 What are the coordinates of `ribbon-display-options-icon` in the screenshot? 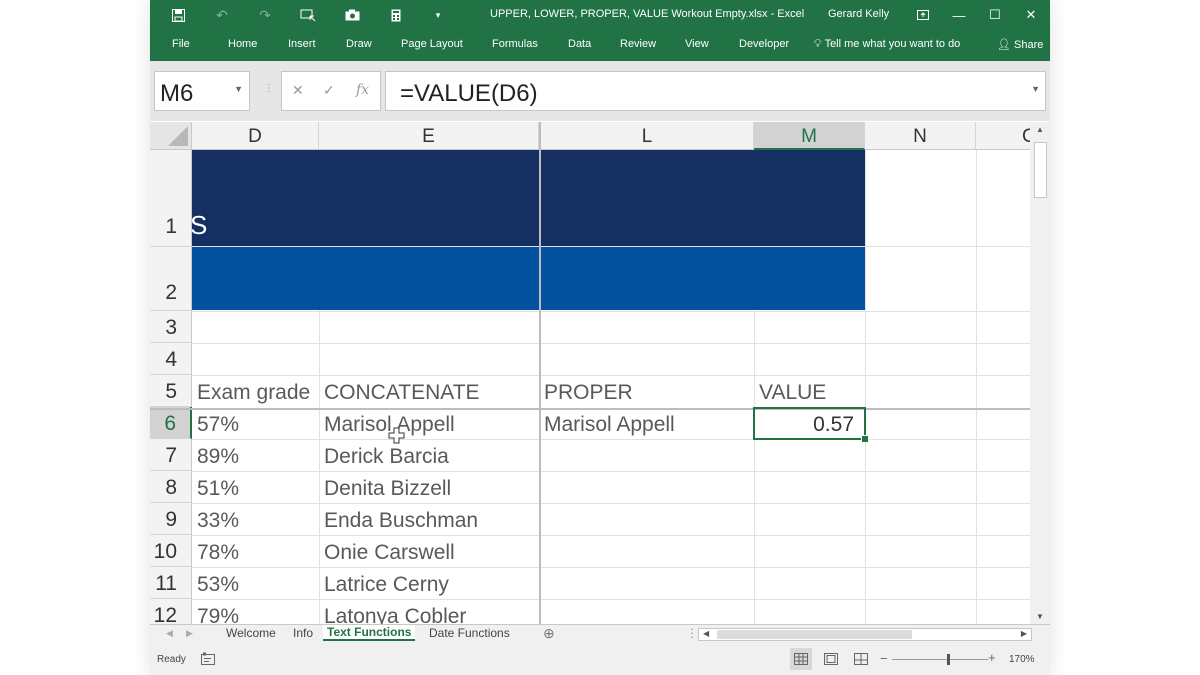 It's located at (923, 15).